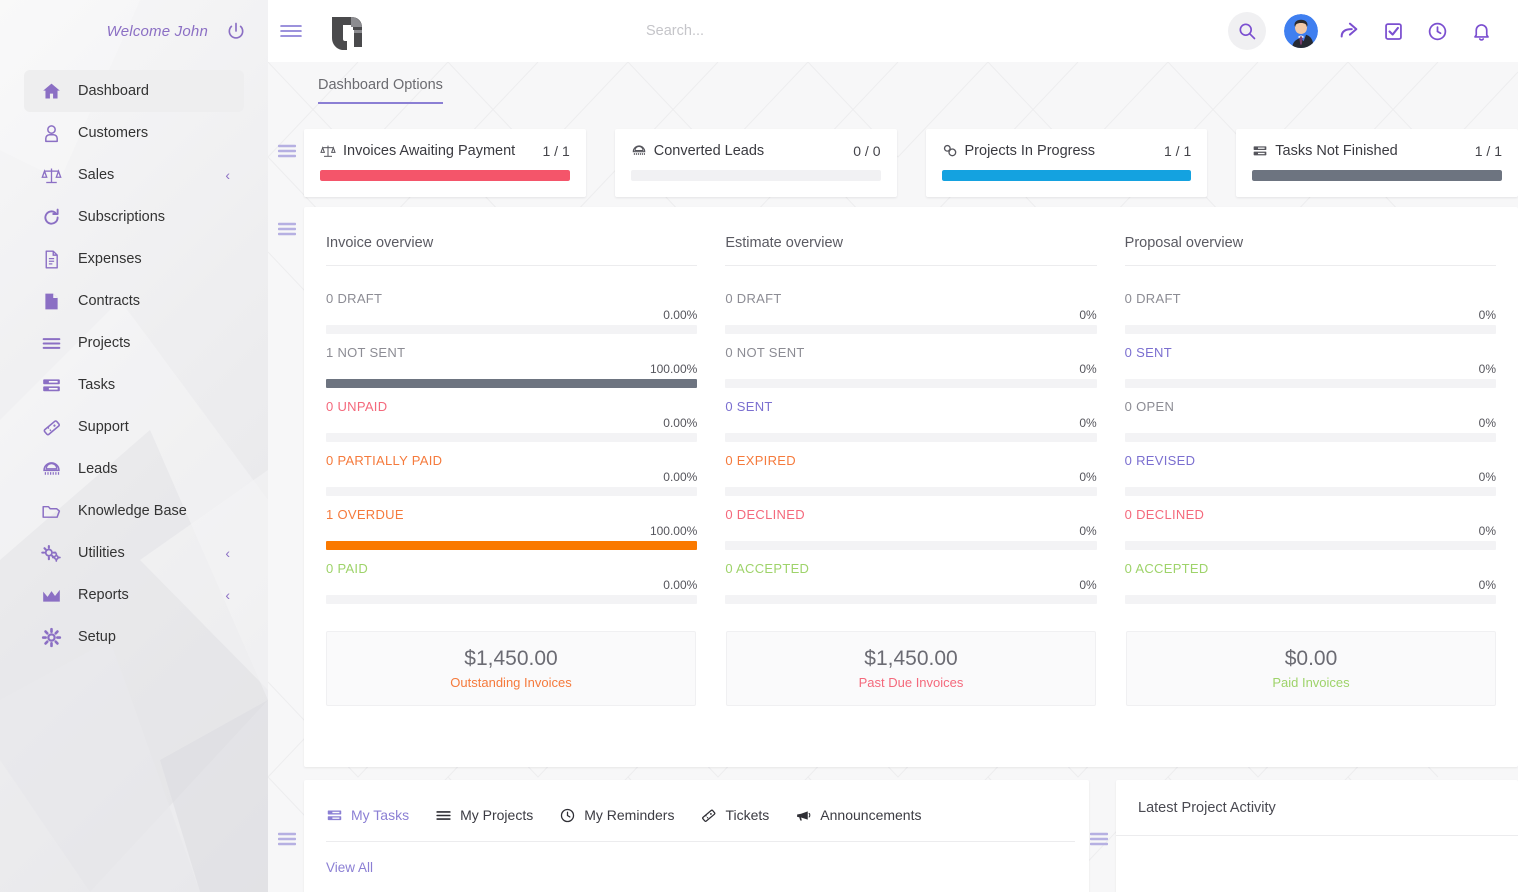 The width and height of the screenshot is (1518, 892). What do you see at coordinates (700, 841) in the screenshot?
I see `tab-divider` at bounding box center [700, 841].